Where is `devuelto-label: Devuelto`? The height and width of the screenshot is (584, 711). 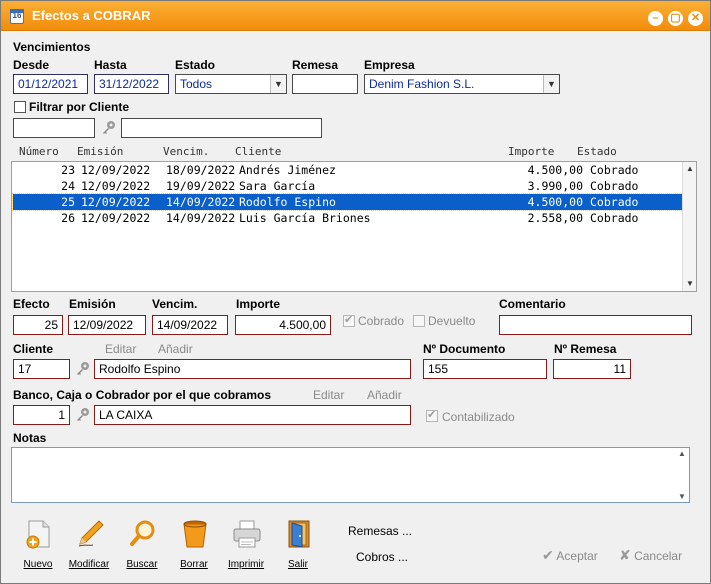 devuelto-label: Devuelto is located at coordinates (452, 321).